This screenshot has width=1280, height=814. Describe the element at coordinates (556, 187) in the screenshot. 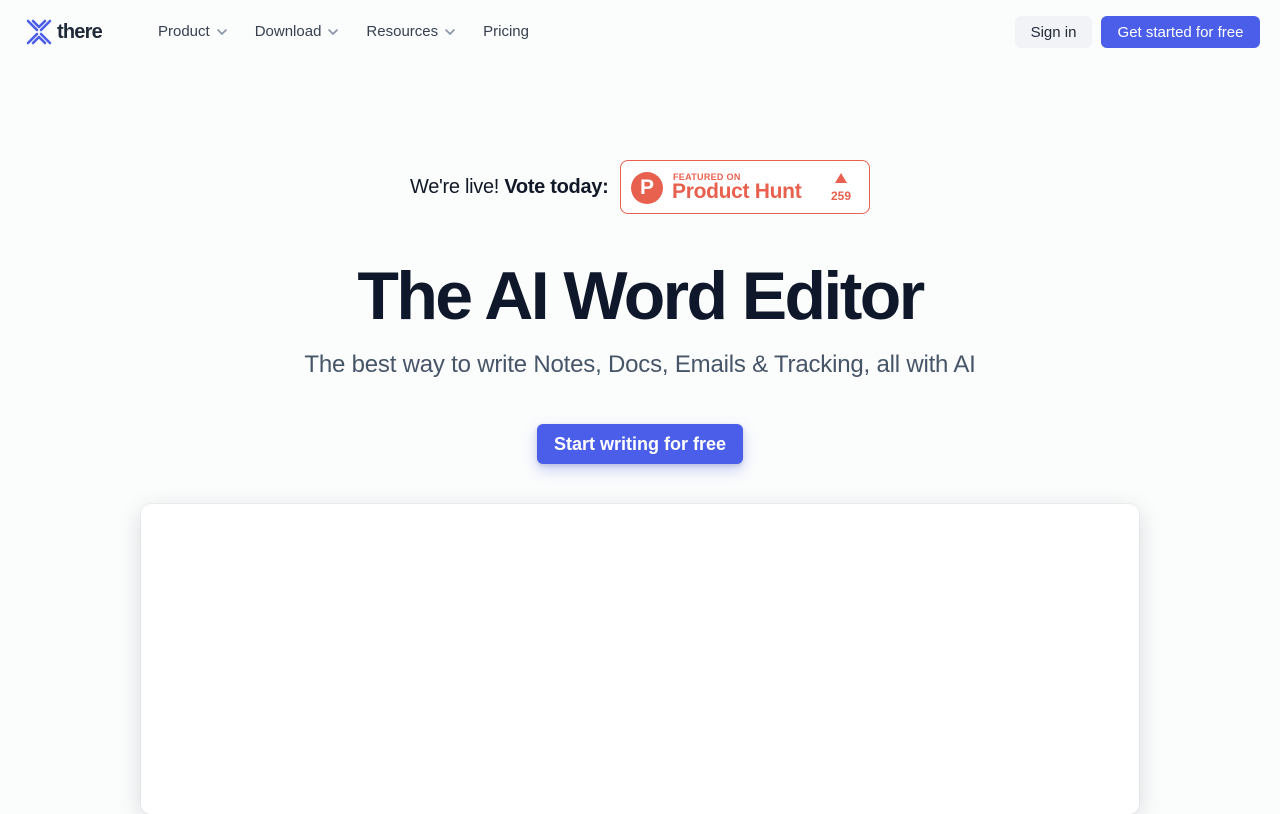

I see `announcement-emphasis: Vote today:` at that location.